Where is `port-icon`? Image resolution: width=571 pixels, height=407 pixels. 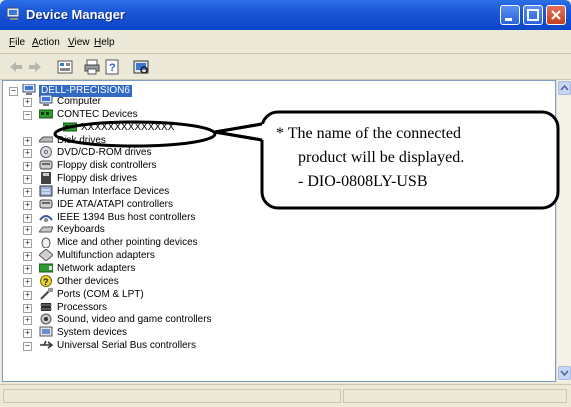 port-icon is located at coordinates (46, 294).